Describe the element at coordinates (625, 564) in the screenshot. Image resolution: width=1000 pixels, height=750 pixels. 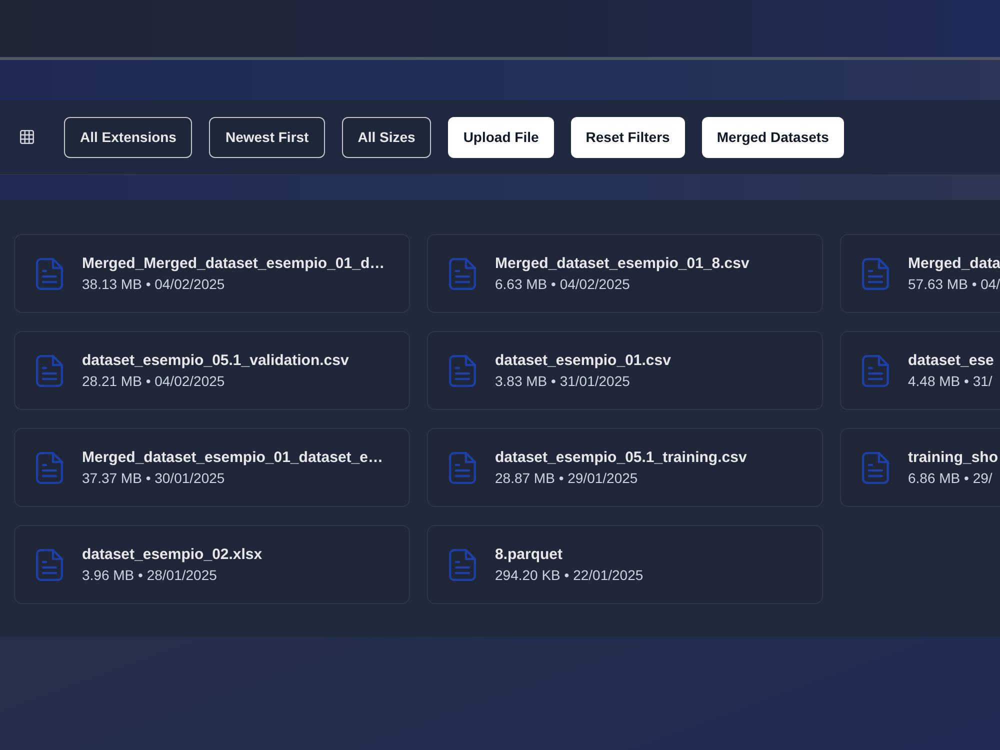
I see `file-card: 8.parquet 294.20 KB • 22/01/2025` at that location.